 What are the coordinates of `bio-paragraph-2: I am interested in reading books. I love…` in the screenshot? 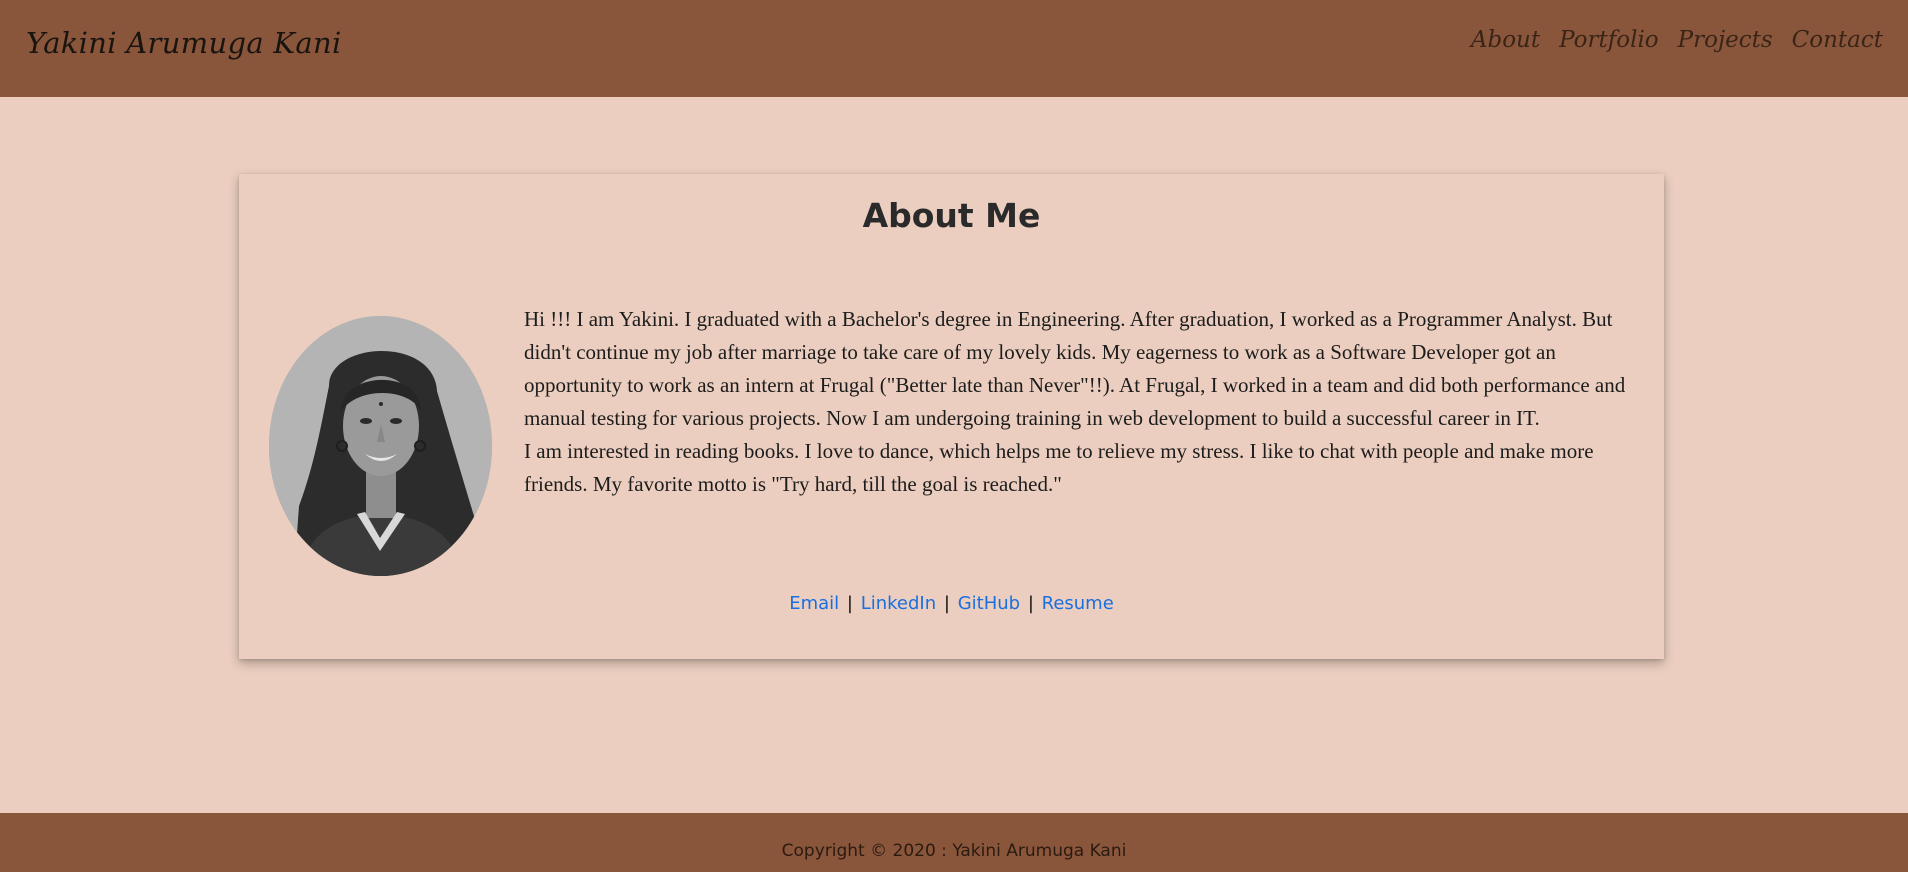 It's located at (1059, 467).